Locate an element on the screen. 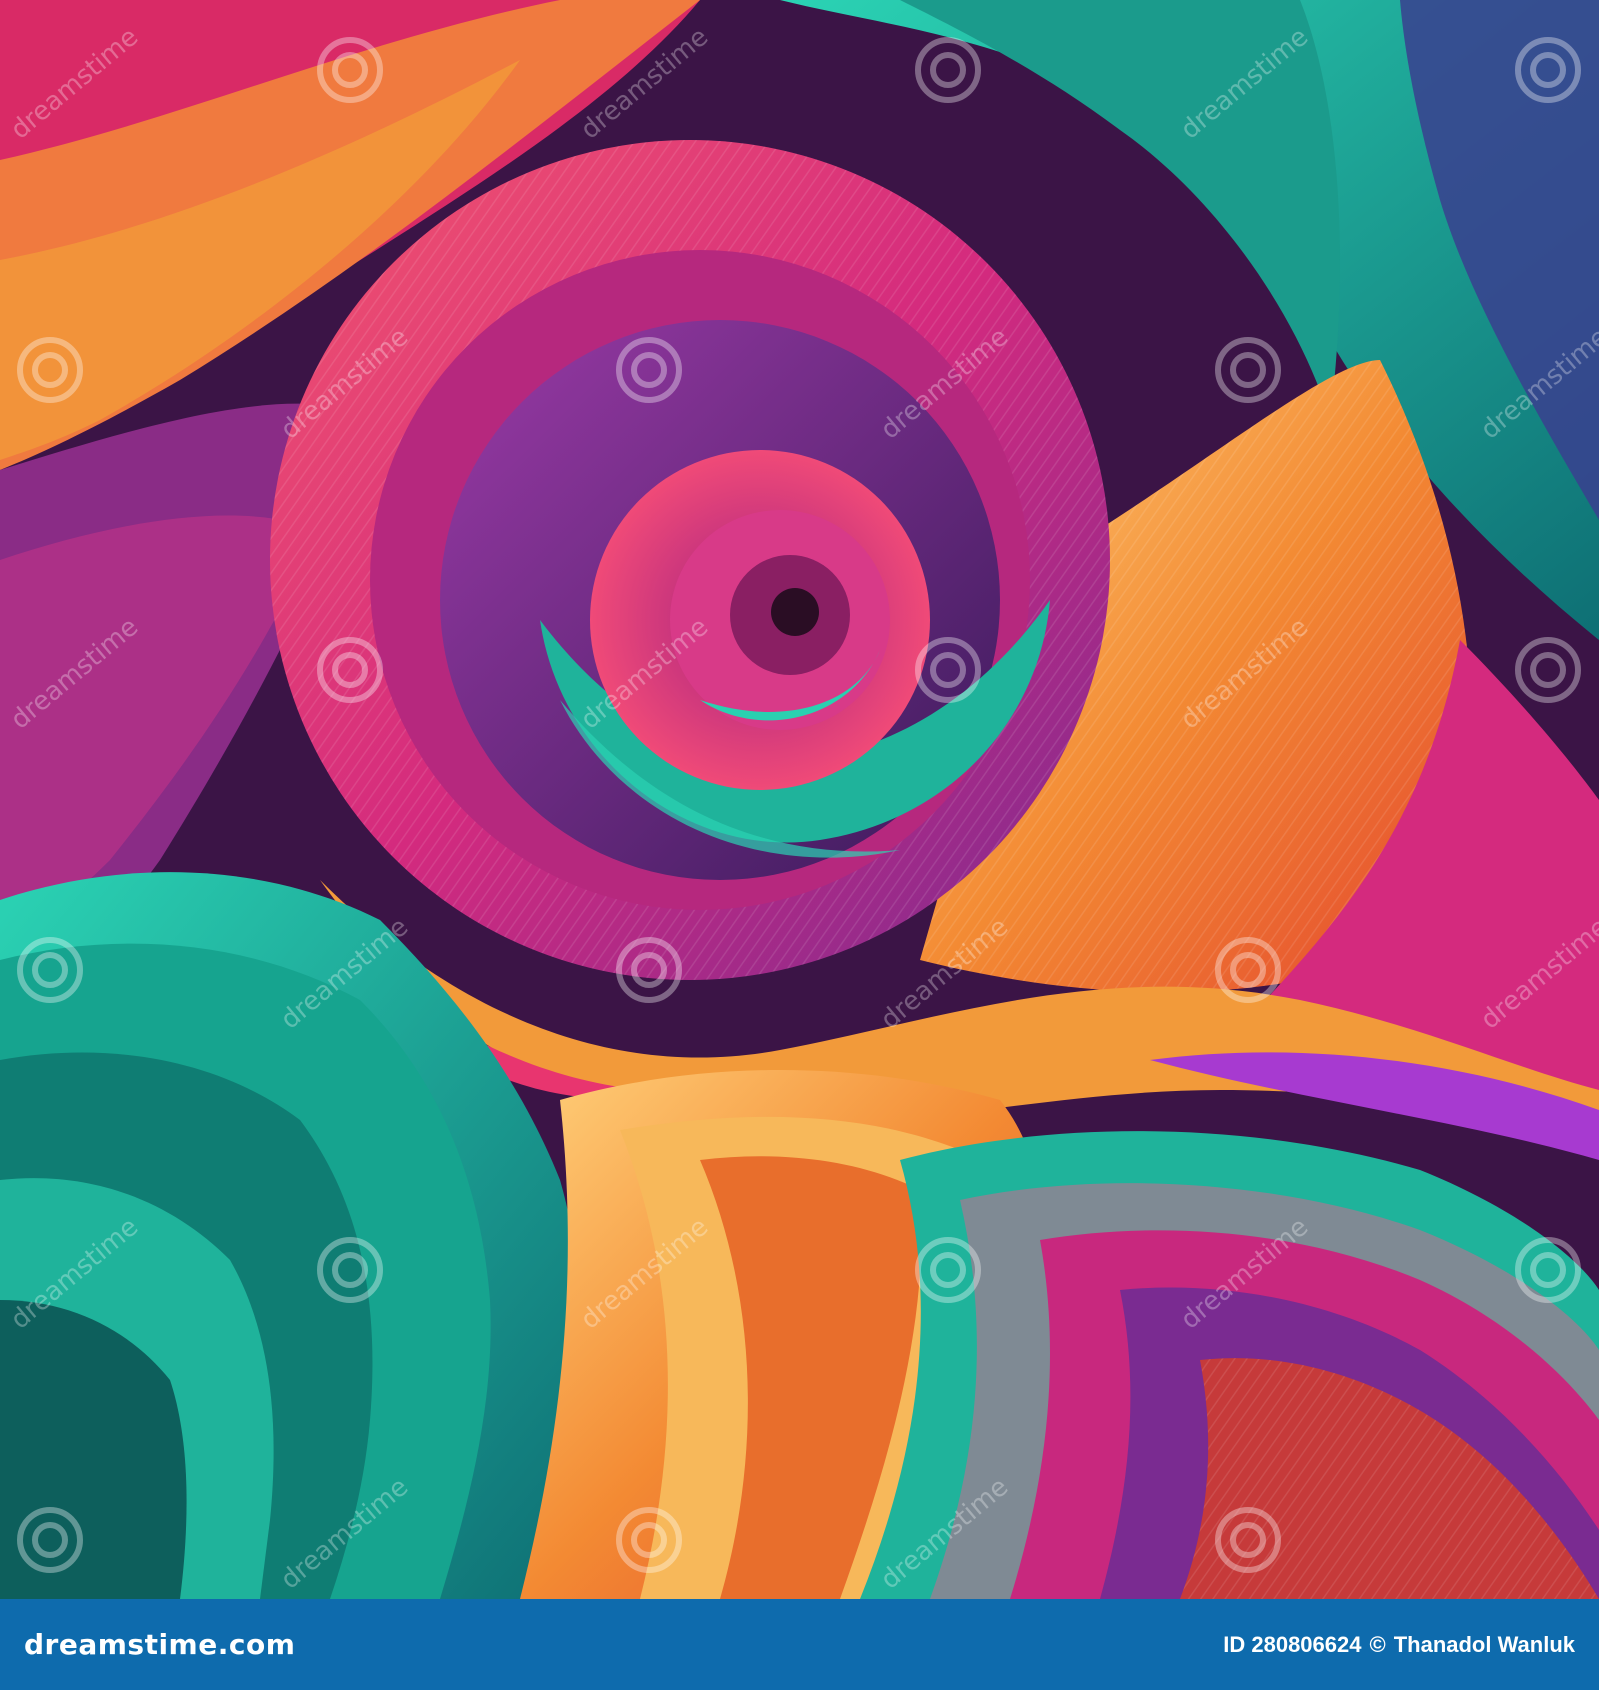  author-name: Thanadol Wanluk is located at coordinates (1484, 1645).